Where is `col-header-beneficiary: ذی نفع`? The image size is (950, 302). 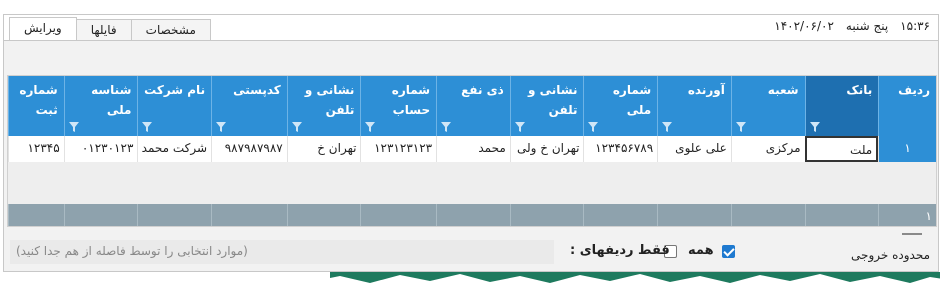
col-header-beneficiary: ذی نفع is located at coordinates (473, 106).